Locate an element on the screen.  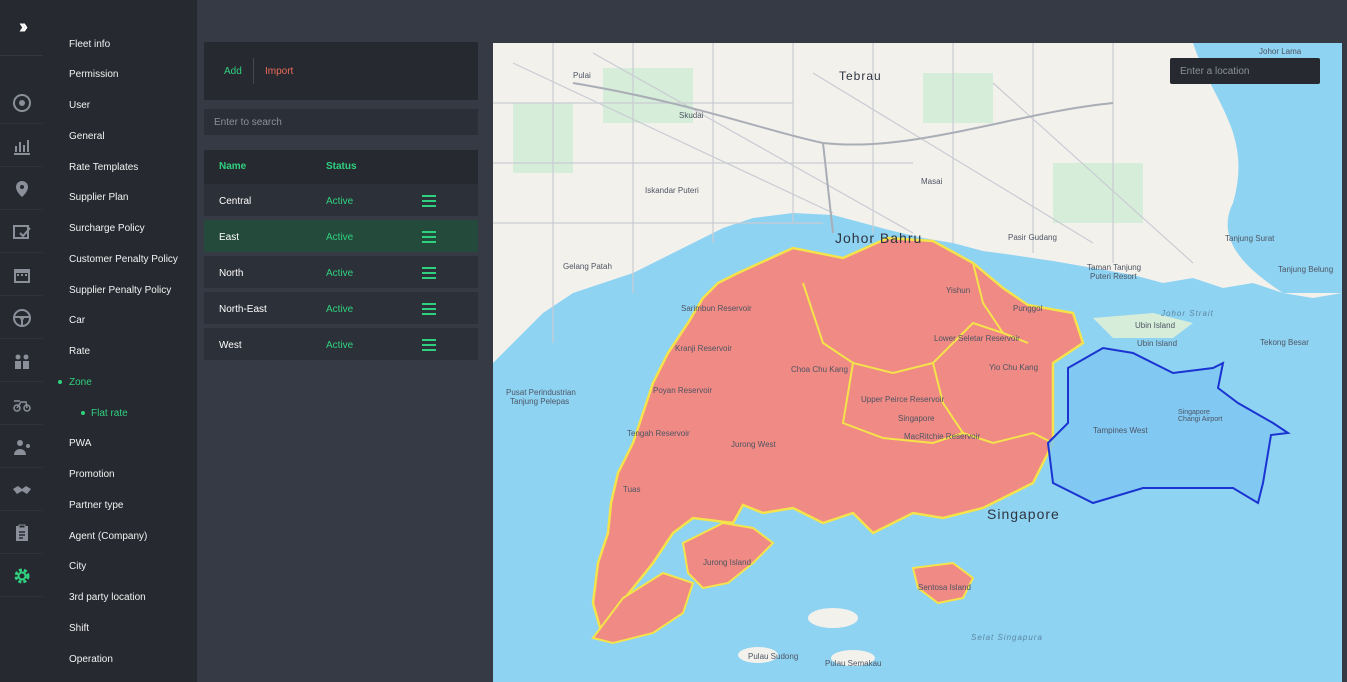
map-label: Singapore Changi Airport is located at coordinates (1200, 416).